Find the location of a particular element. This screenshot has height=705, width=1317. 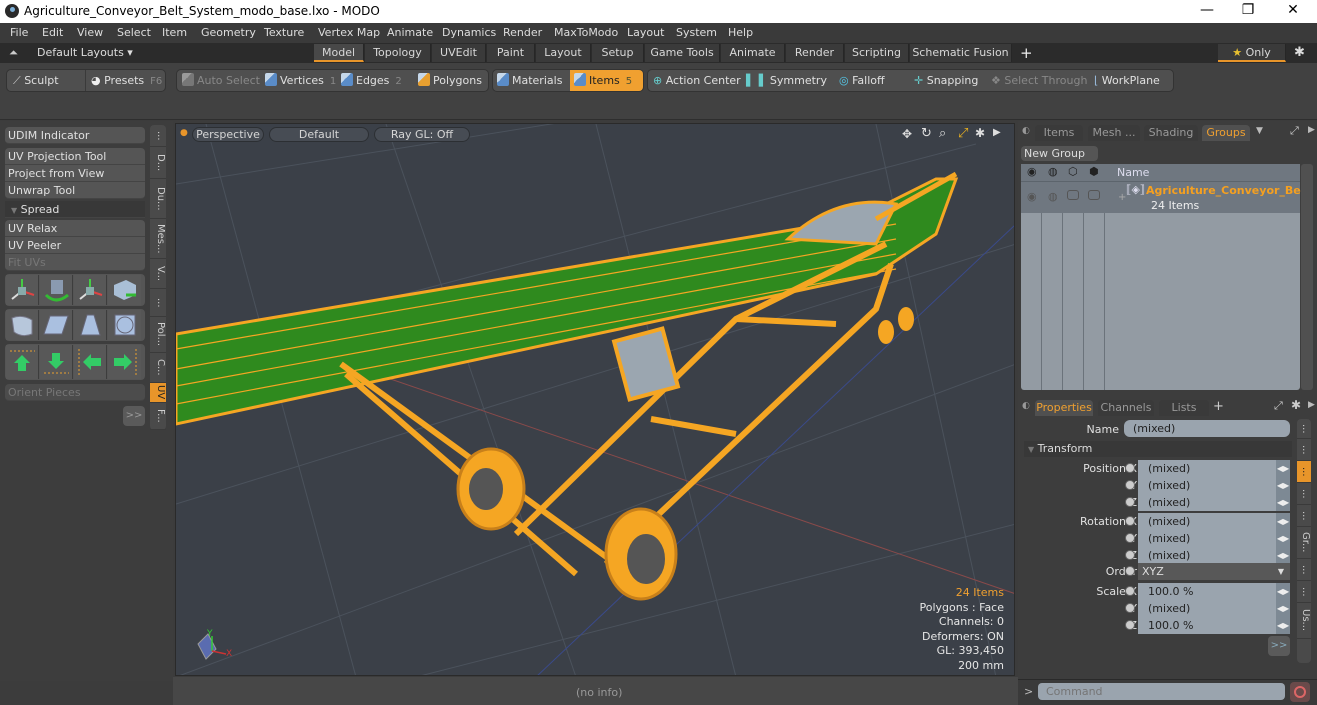

menu-maxtomodo: MaxToModo is located at coordinates (586, 32).